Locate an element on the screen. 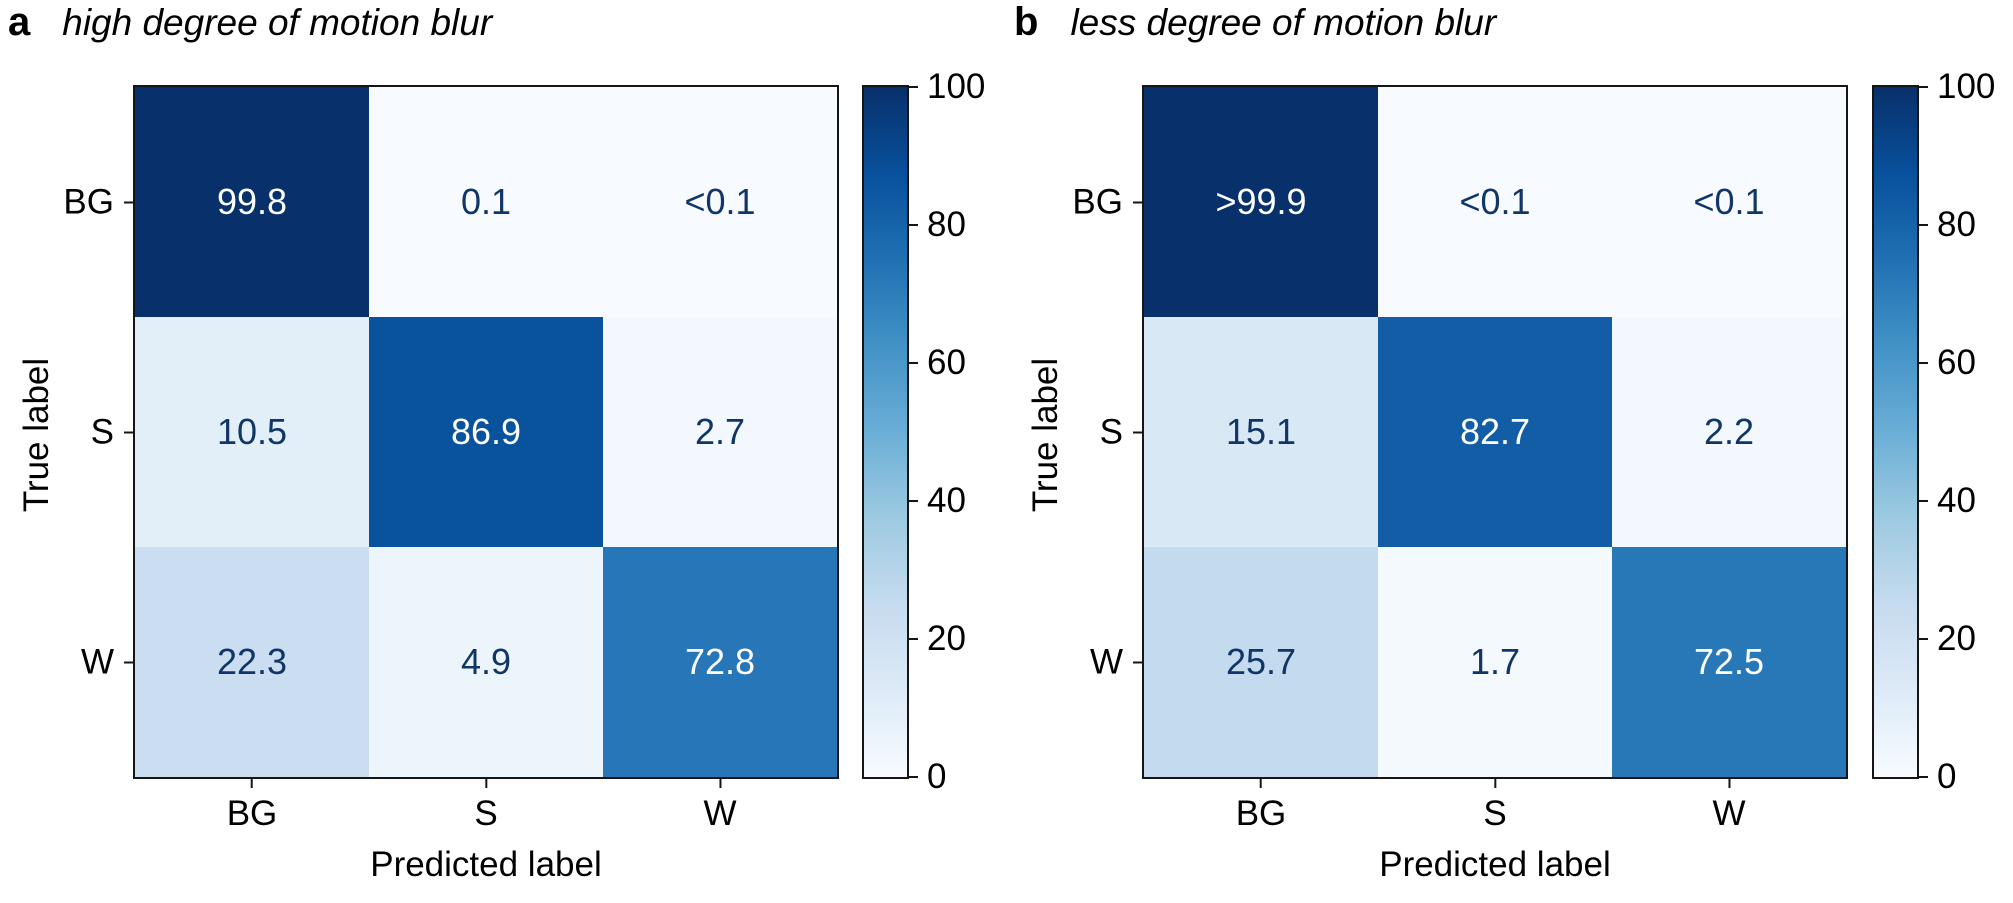  matrix-cell-value: >99.9 is located at coordinates (1261, 201).